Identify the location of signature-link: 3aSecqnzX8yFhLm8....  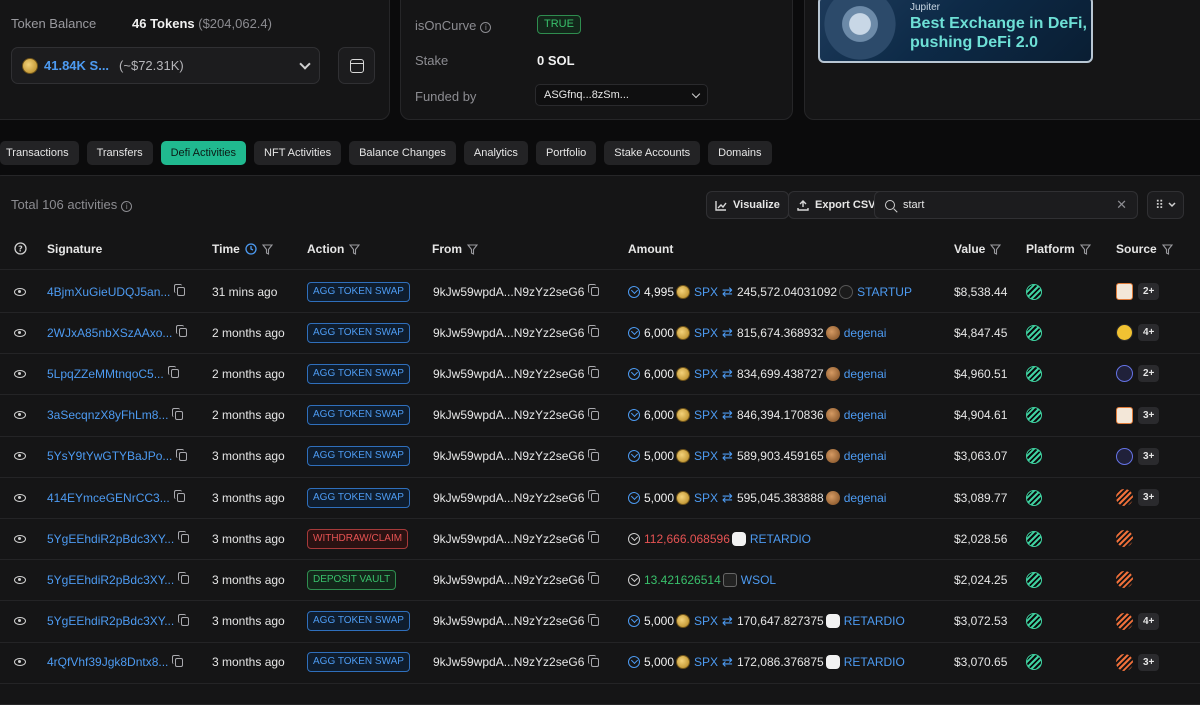
(107, 415).